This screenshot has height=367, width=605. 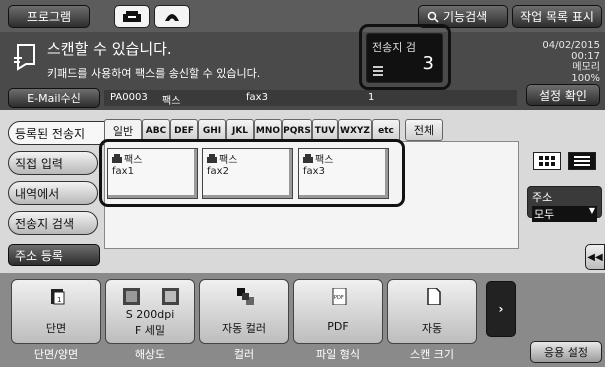 What do you see at coordinates (150, 354) in the screenshot?
I see `resolution-label: 해상도` at bounding box center [150, 354].